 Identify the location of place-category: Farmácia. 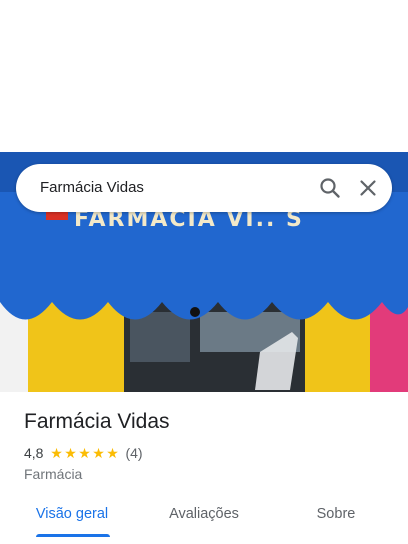
(208, 474).